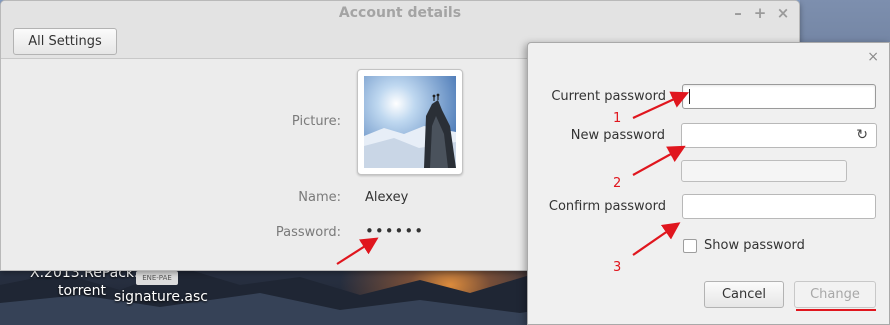 The image size is (890, 325). I want to click on confirm-password-input, so click(779, 206).